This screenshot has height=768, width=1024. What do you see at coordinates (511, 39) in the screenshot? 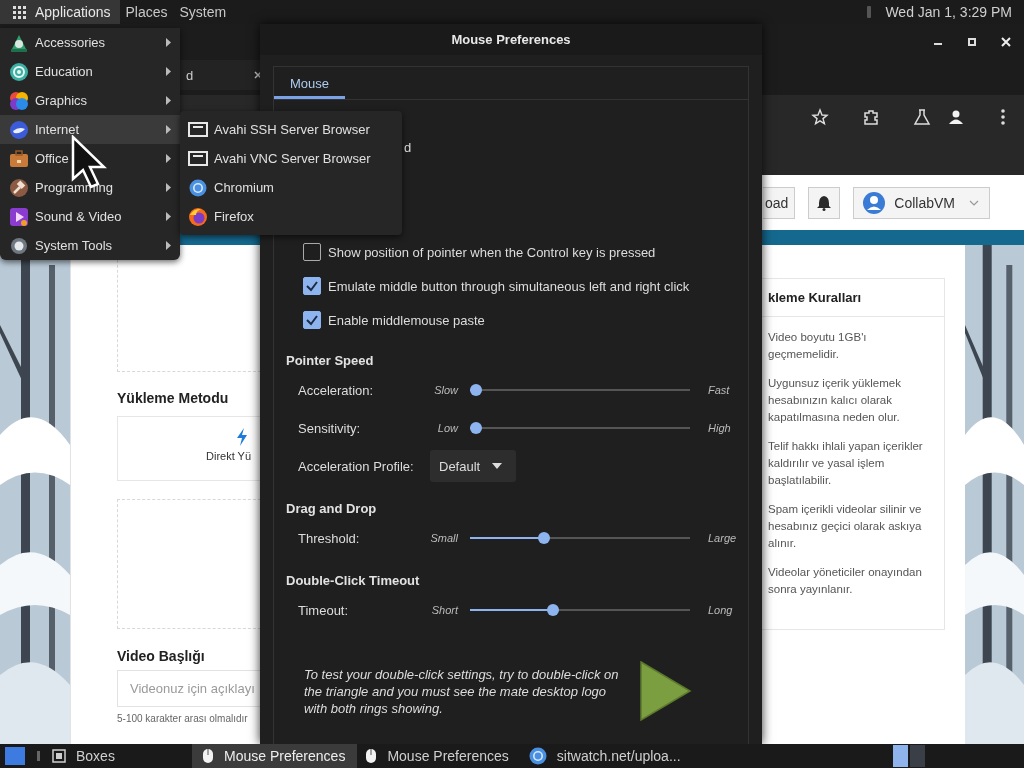
I see `window-title: Mouse Preferences` at bounding box center [511, 39].